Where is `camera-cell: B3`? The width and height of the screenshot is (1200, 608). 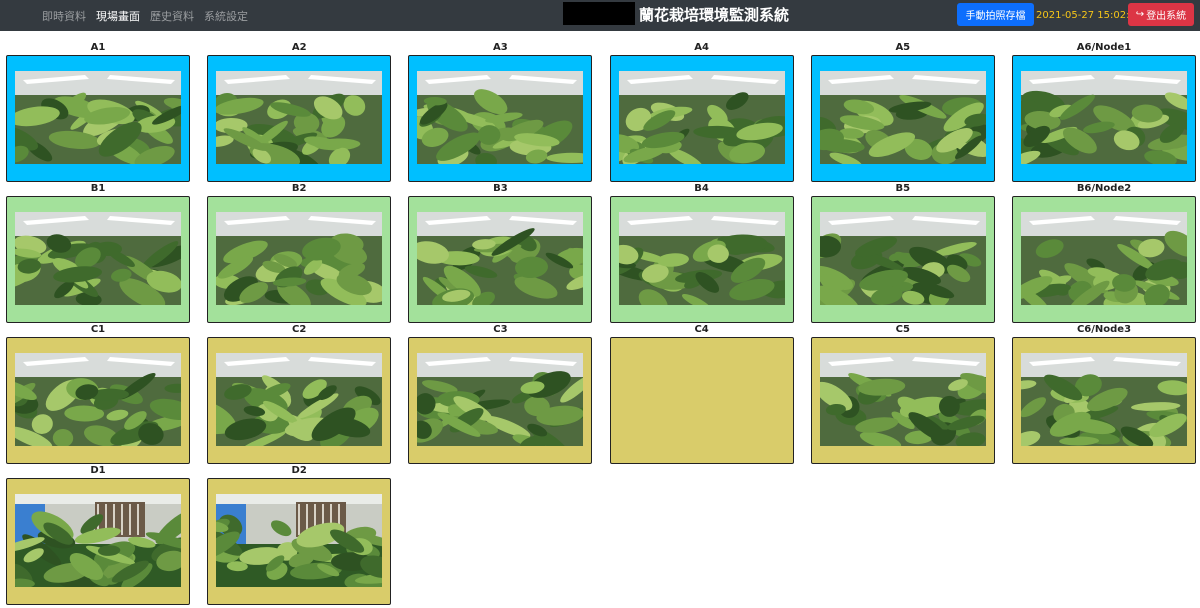
camera-cell: B3 is located at coordinates (500, 252).